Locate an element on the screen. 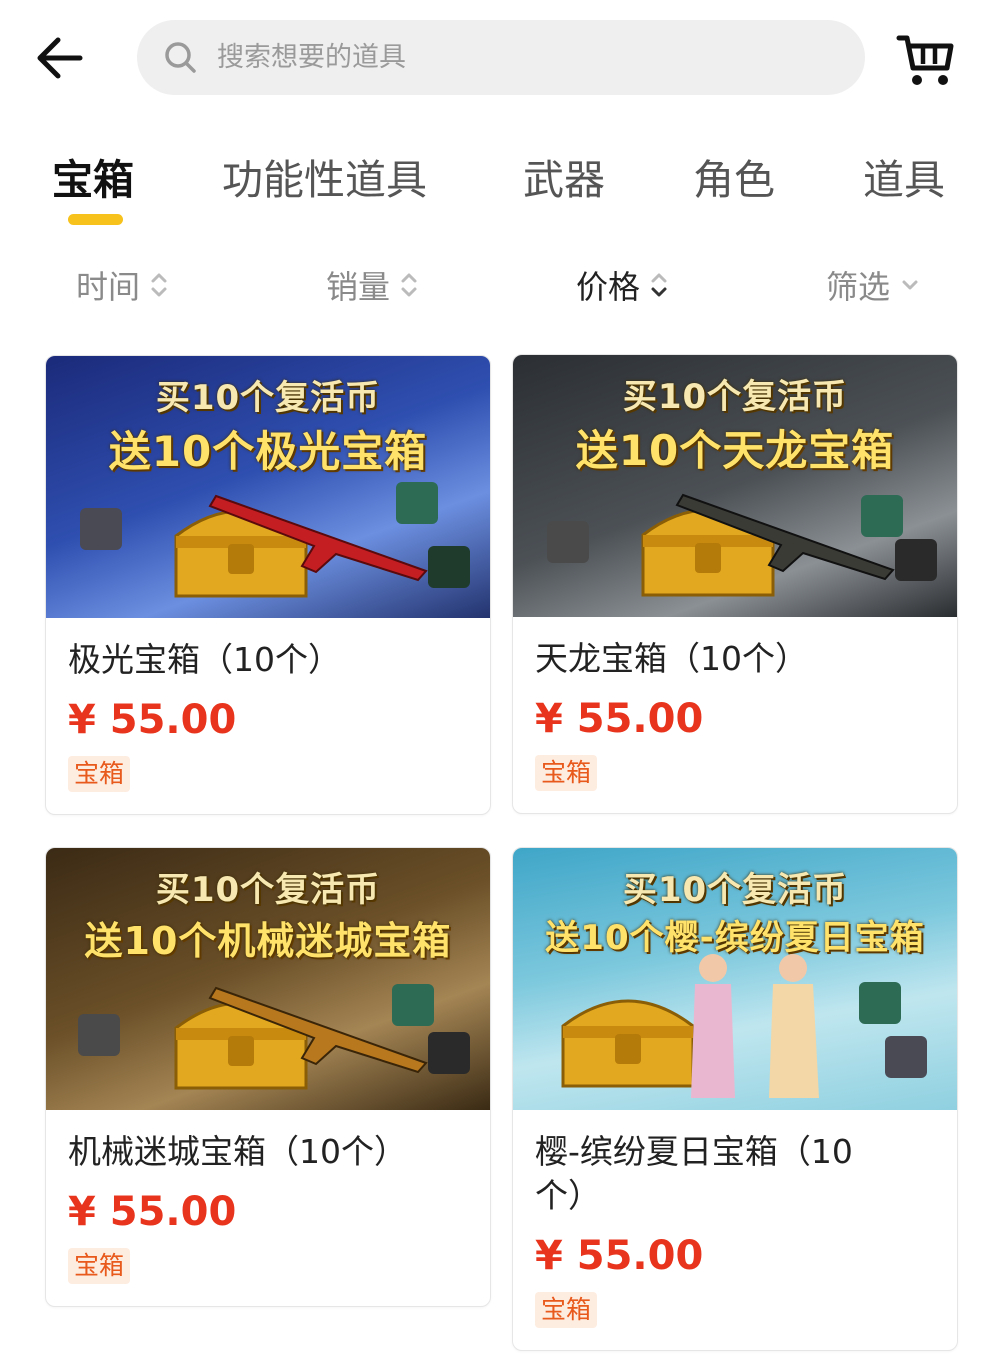 Image resolution: width=1000 pixels, height=1359 pixels. tab-daoju: 道具 is located at coordinates (904, 176).